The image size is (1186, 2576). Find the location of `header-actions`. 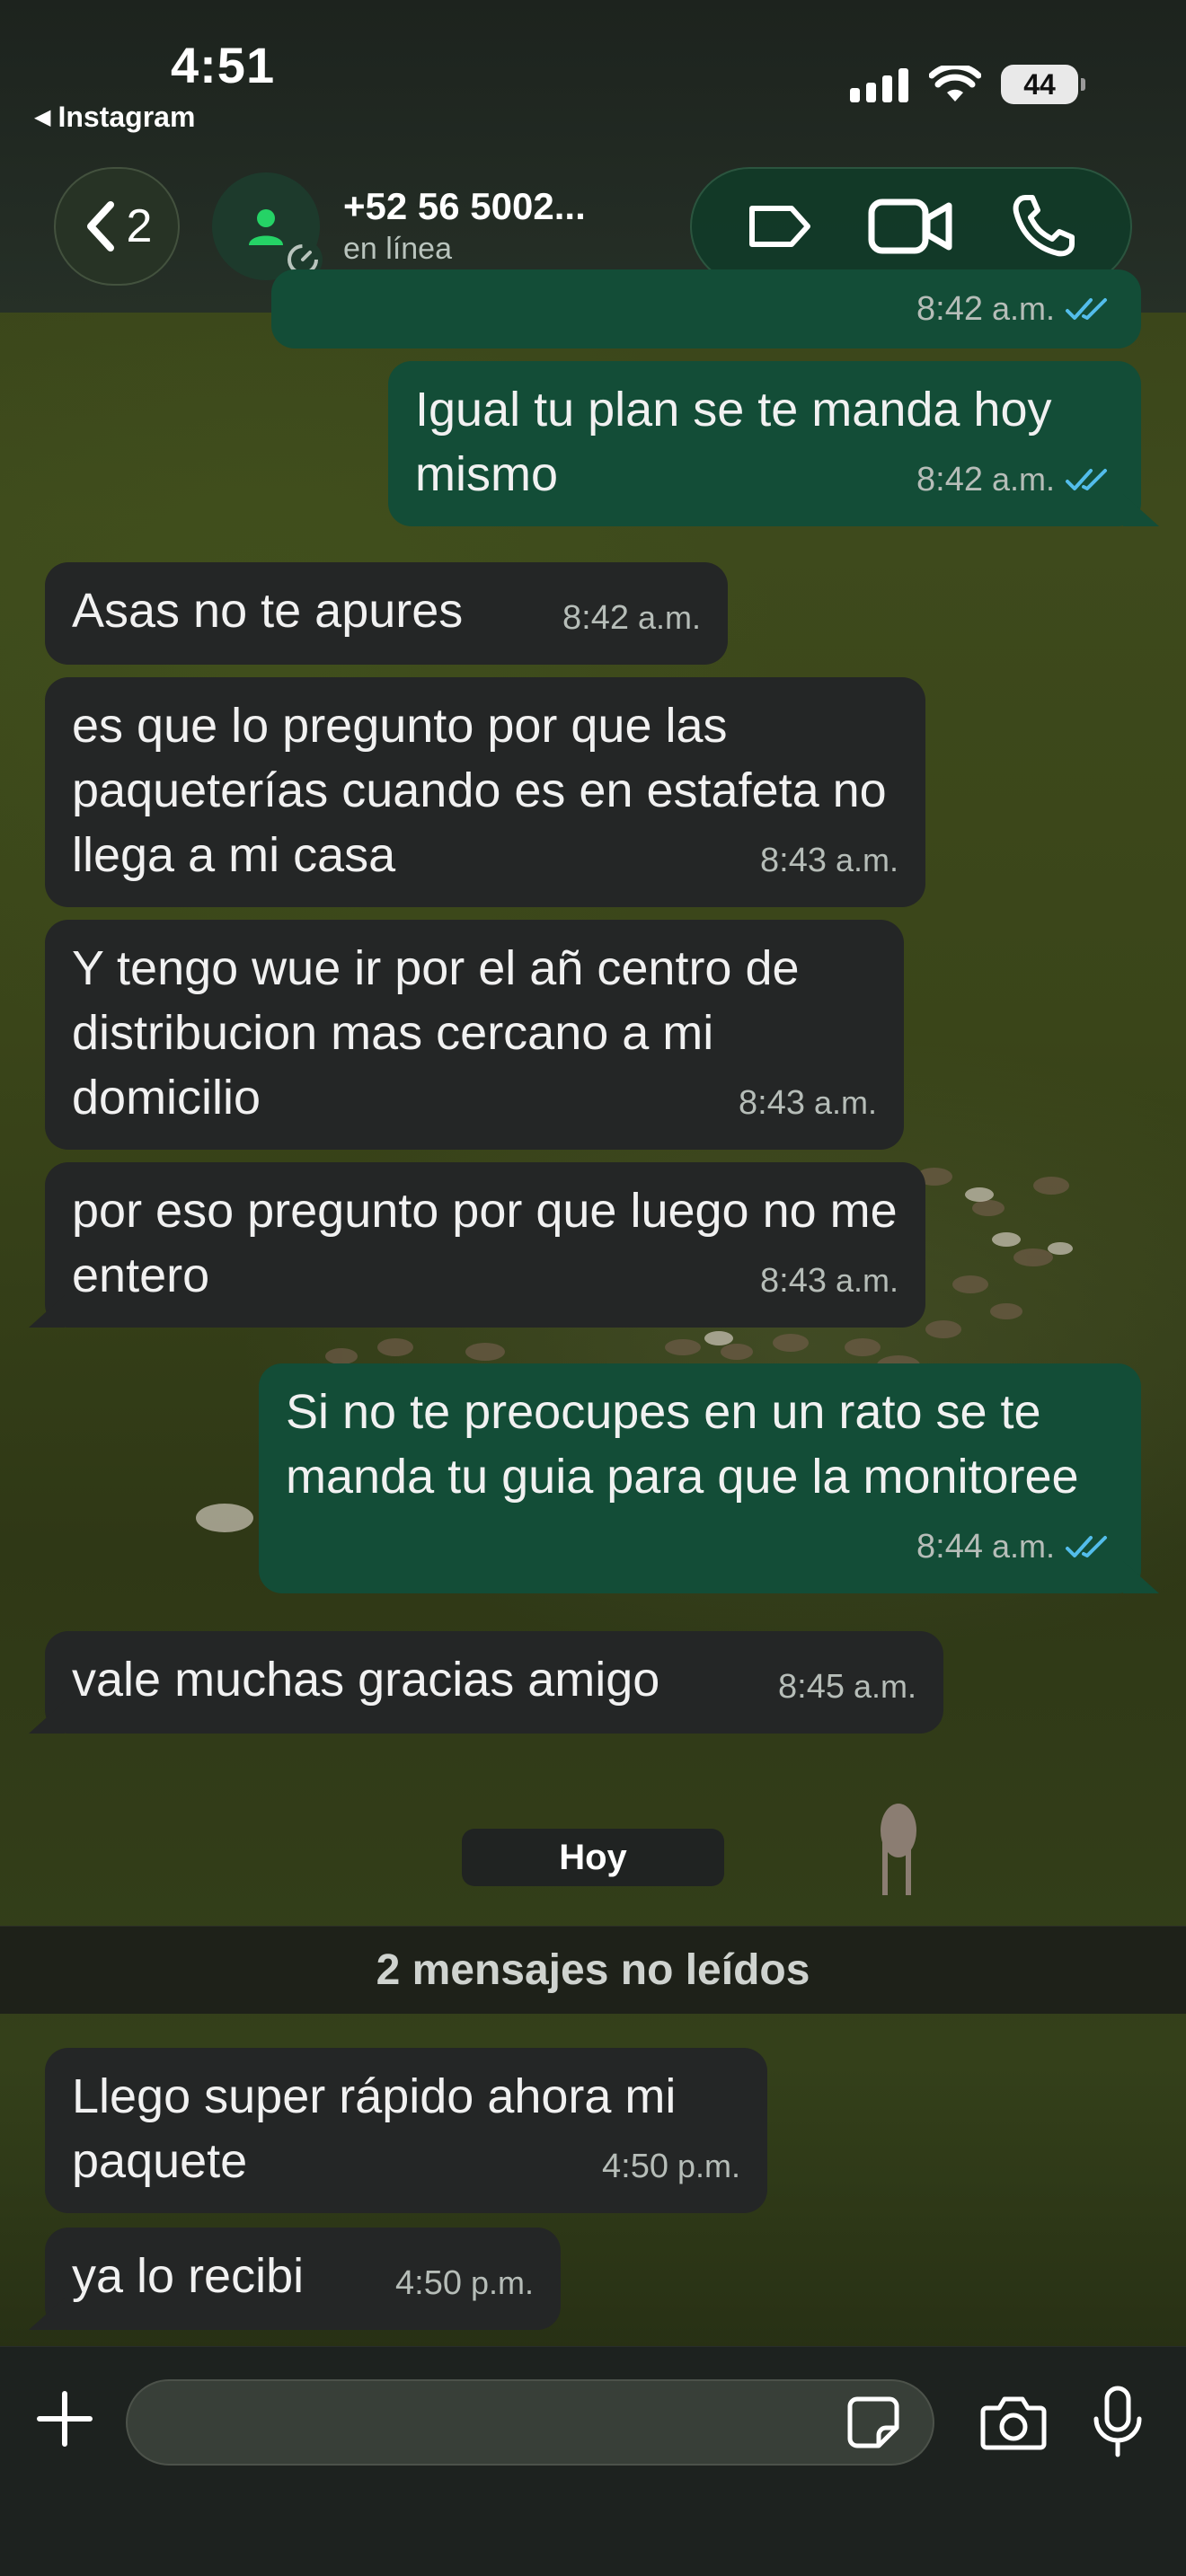

header-actions is located at coordinates (911, 226).